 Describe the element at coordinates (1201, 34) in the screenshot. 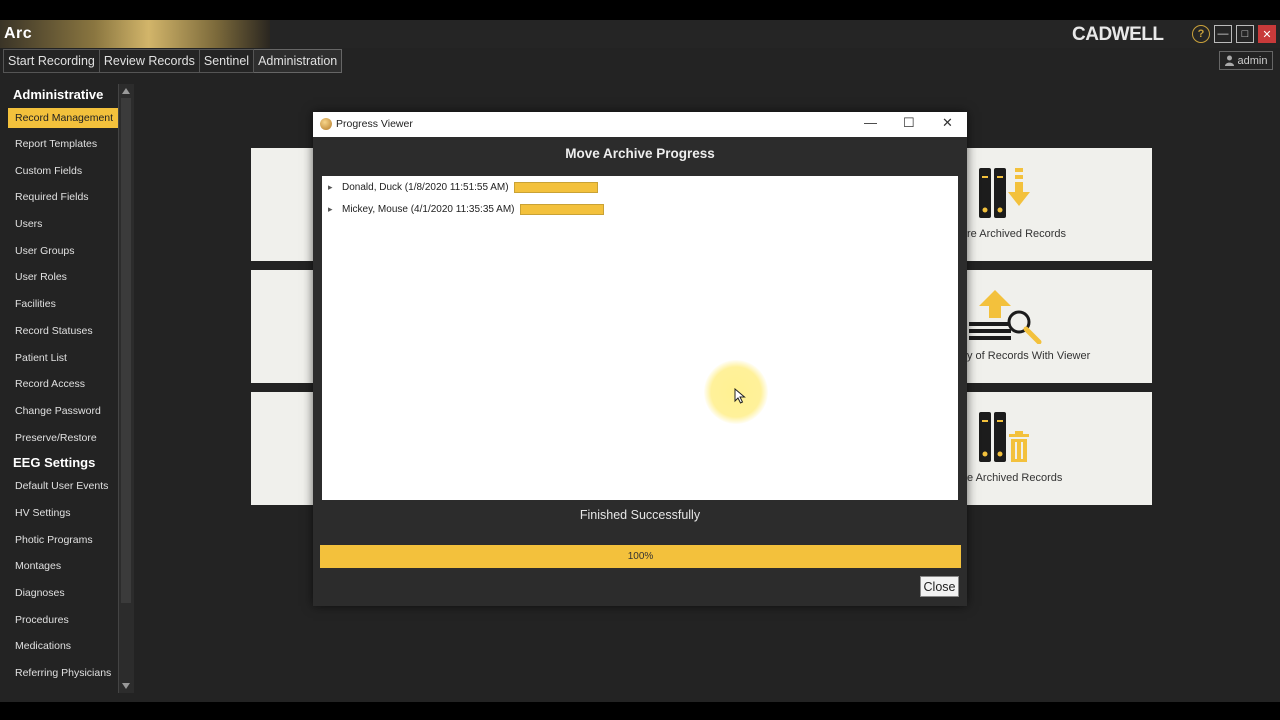

I see `help-icon: ?` at that location.